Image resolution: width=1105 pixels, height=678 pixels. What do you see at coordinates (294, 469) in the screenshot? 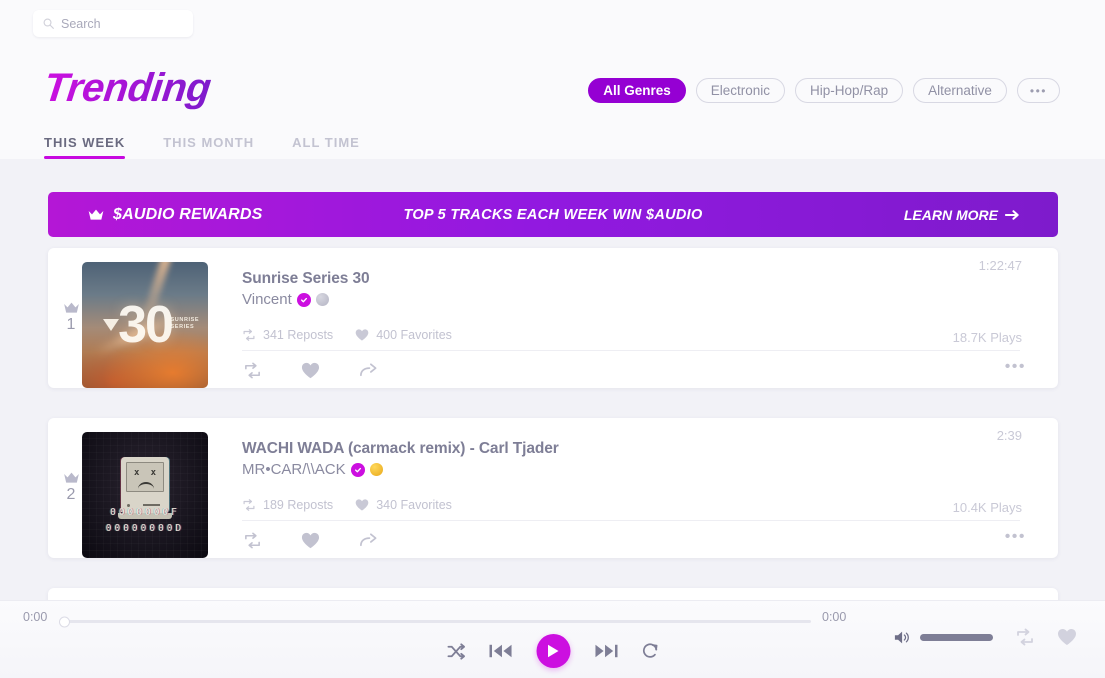
I see `artist-name: MR•CAR/\\ACK` at bounding box center [294, 469].